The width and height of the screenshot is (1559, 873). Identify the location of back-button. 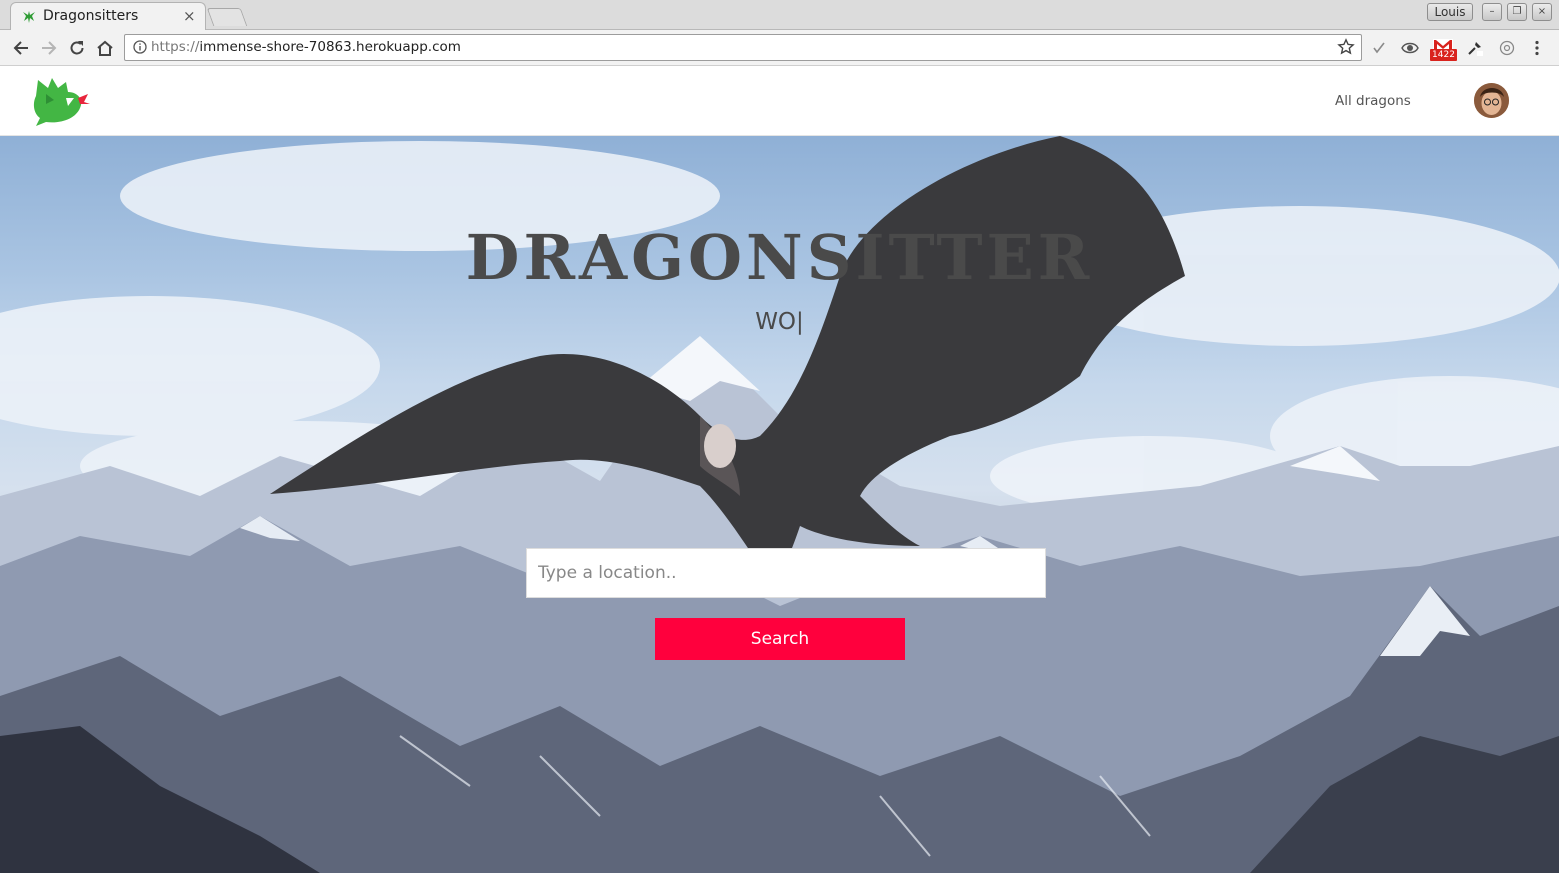
(21, 48).